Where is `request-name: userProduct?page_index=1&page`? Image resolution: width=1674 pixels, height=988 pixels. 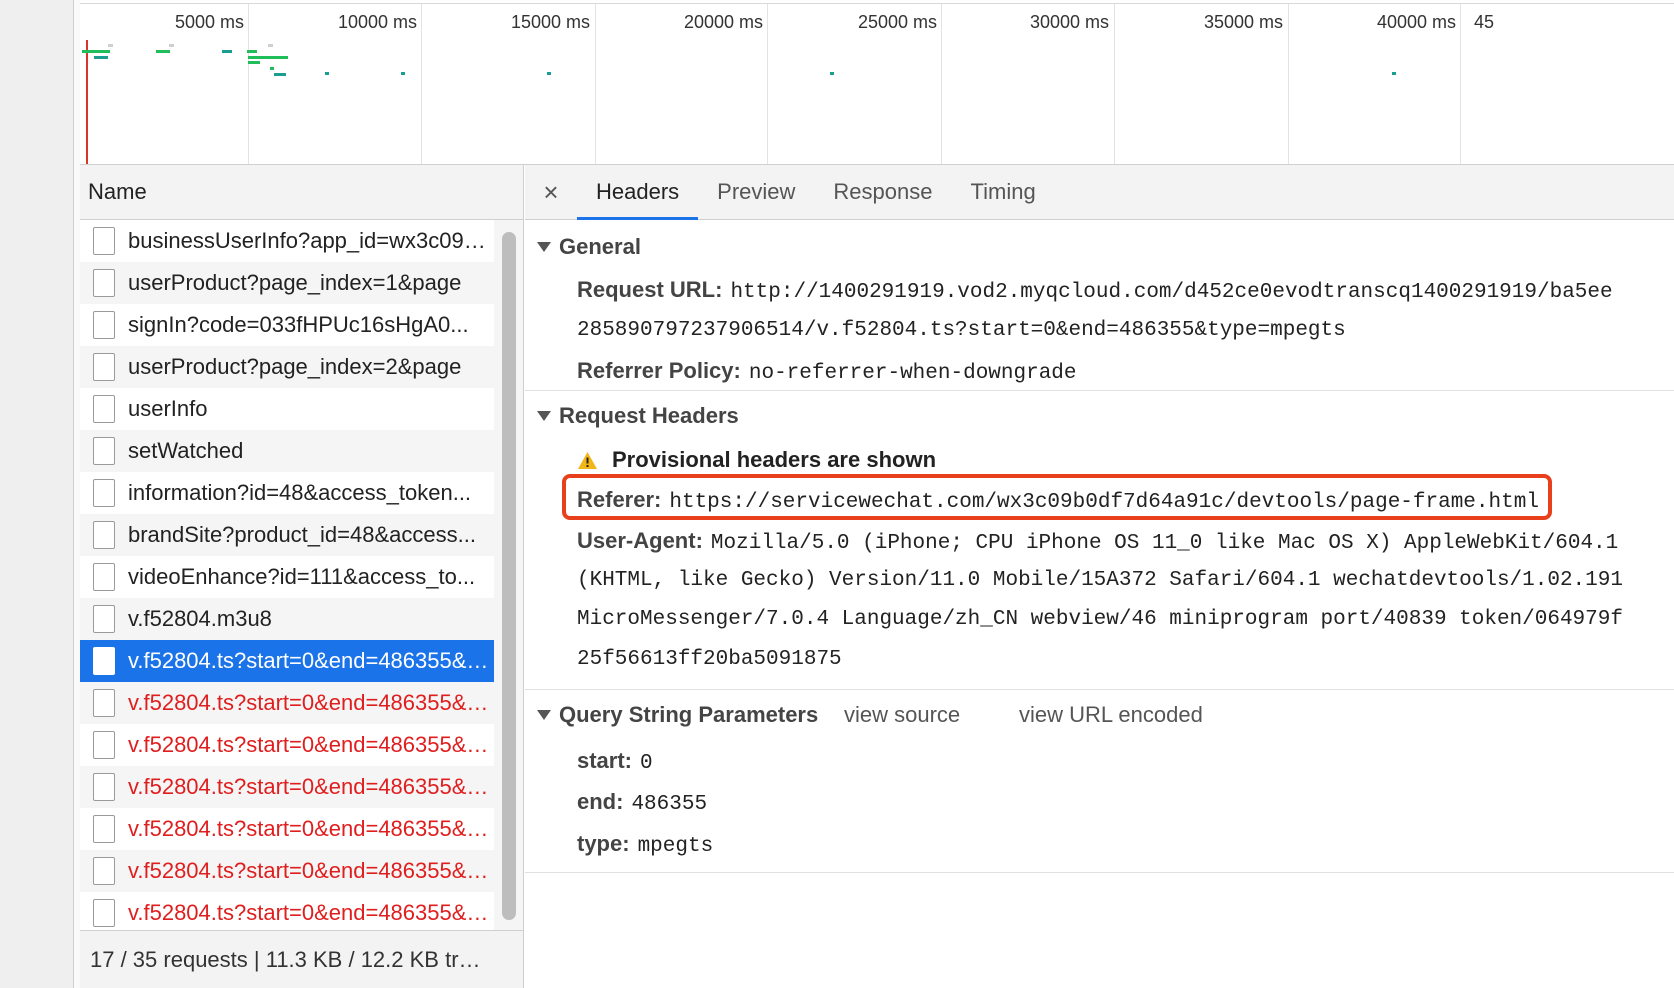
request-name: userProduct?page_index=1&page is located at coordinates (295, 282).